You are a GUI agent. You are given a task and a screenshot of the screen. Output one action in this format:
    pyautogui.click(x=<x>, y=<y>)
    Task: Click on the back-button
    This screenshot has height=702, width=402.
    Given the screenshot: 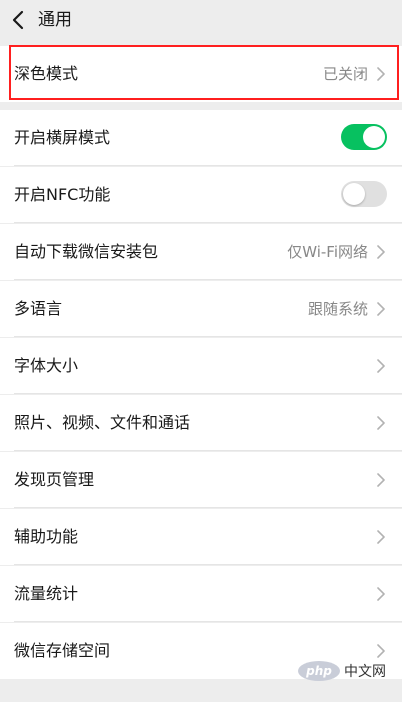 What is the action you would take?
    pyautogui.click(x=18, y=20)
    